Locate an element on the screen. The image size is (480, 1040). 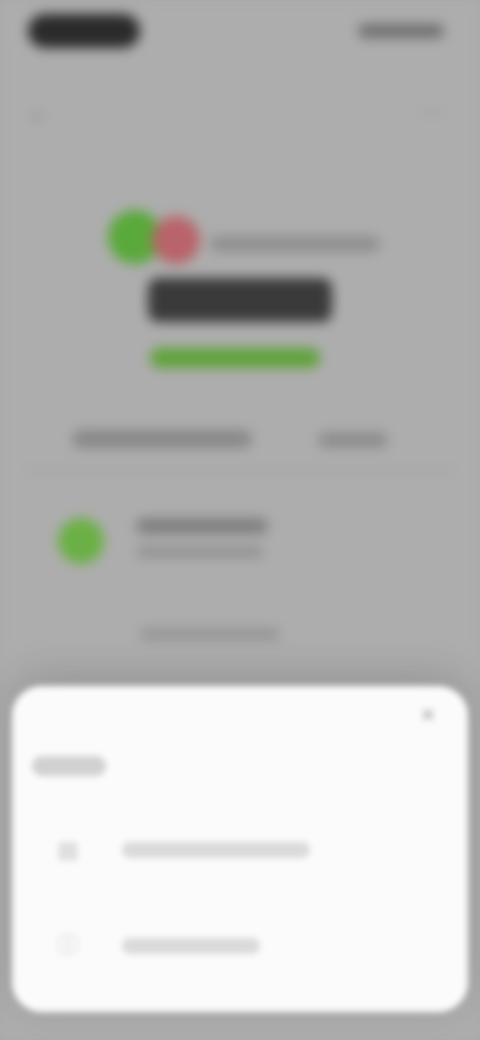
tab-secondary is located at coordinates (353, 440).